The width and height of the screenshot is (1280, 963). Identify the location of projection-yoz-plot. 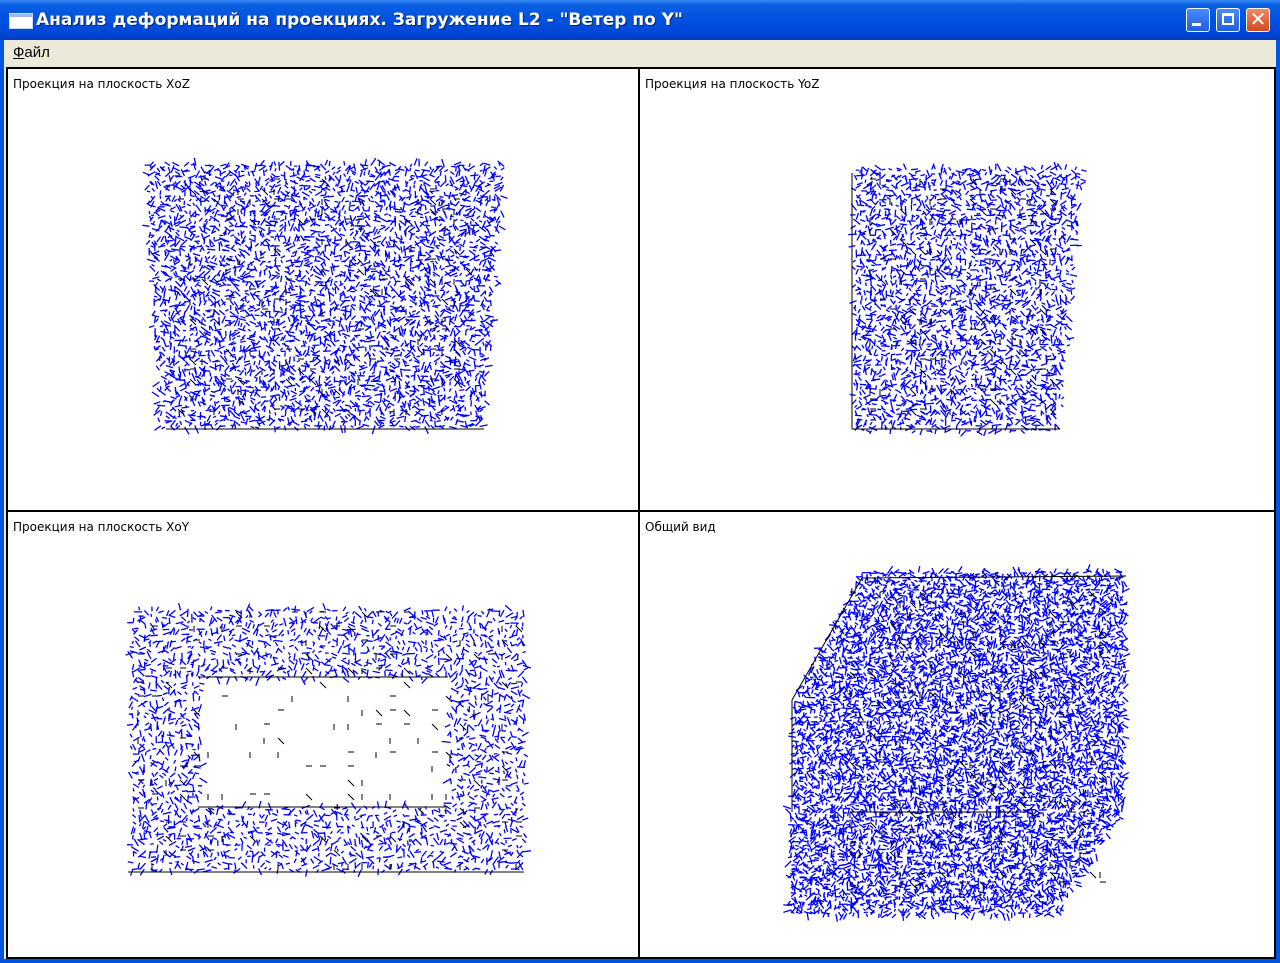
(967, 299).